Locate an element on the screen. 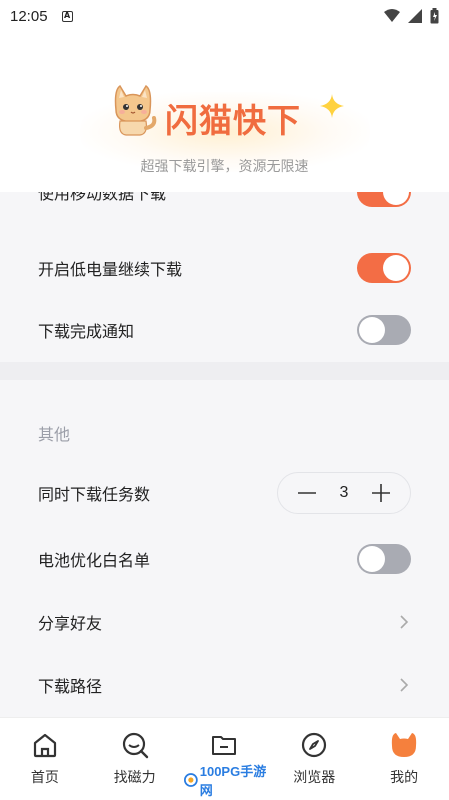  stepper-value: 3 is located at coordinates (344, 492).